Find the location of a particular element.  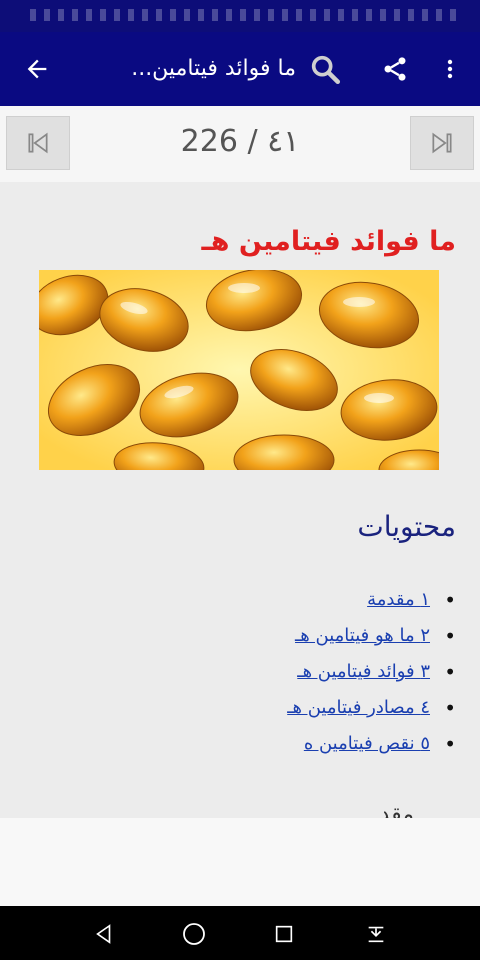

recents-square-icon is located at coordinates (284, 934).